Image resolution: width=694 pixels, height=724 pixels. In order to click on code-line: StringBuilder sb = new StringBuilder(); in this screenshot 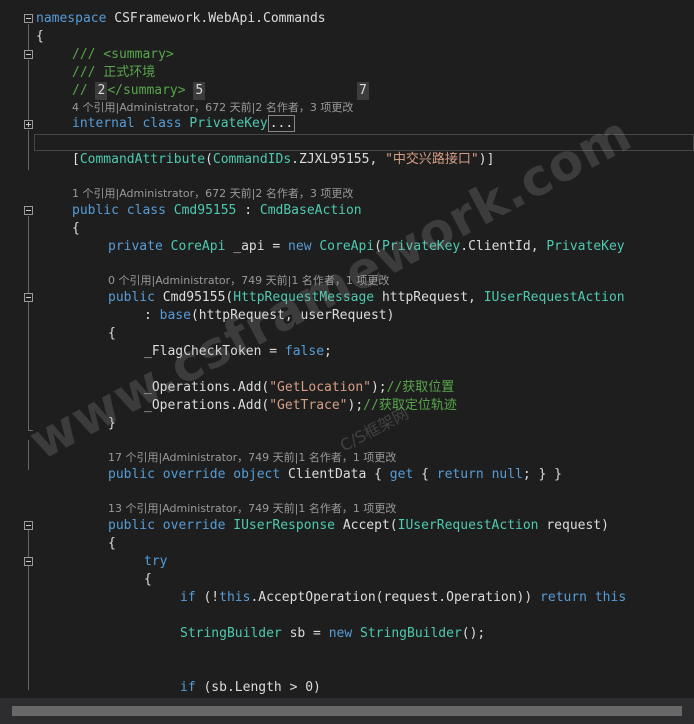, I will do `click(332, 634)`.